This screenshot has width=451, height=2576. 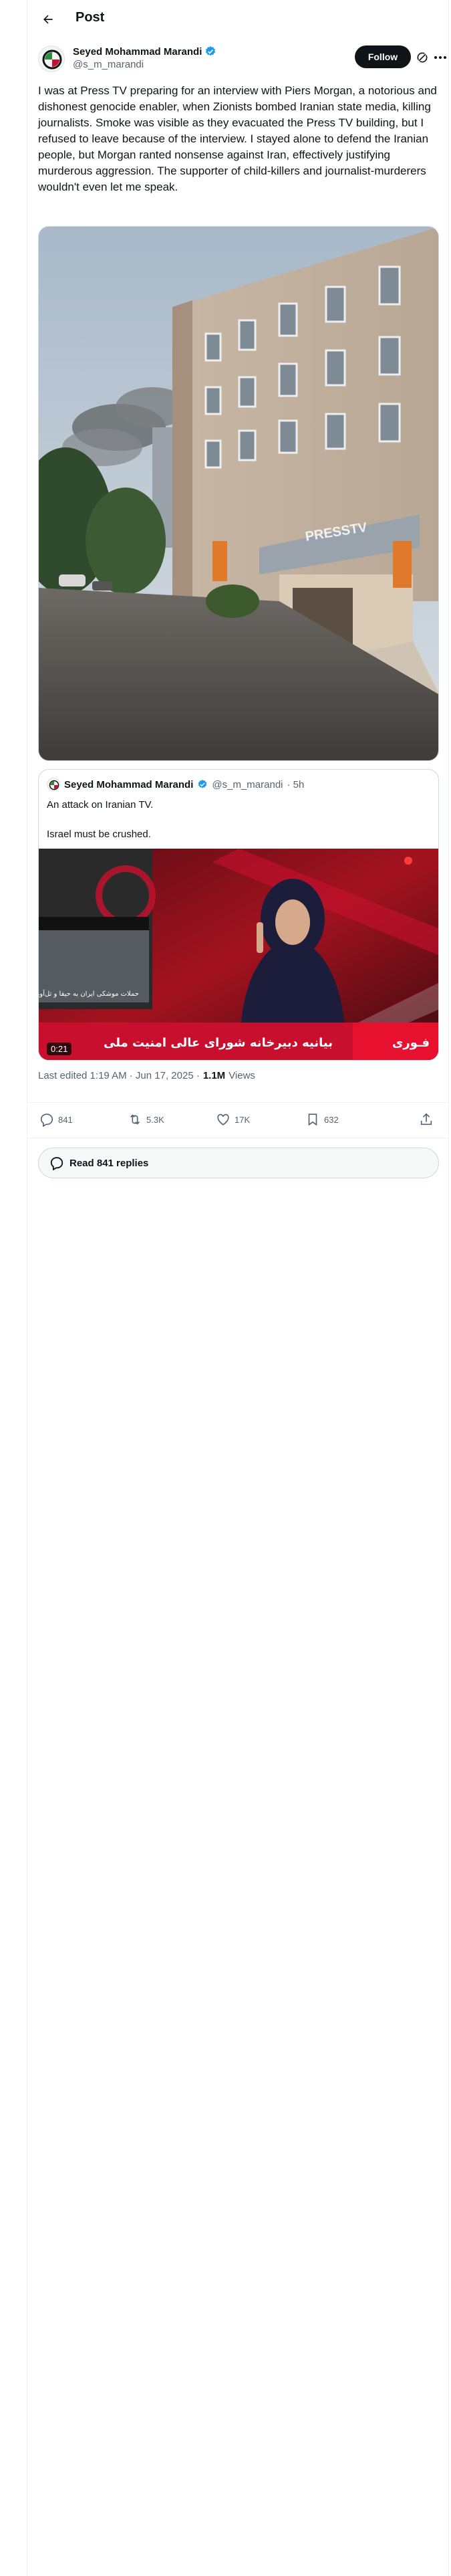 I want to click on reply-count: 841, so click(x=65, y=1119).